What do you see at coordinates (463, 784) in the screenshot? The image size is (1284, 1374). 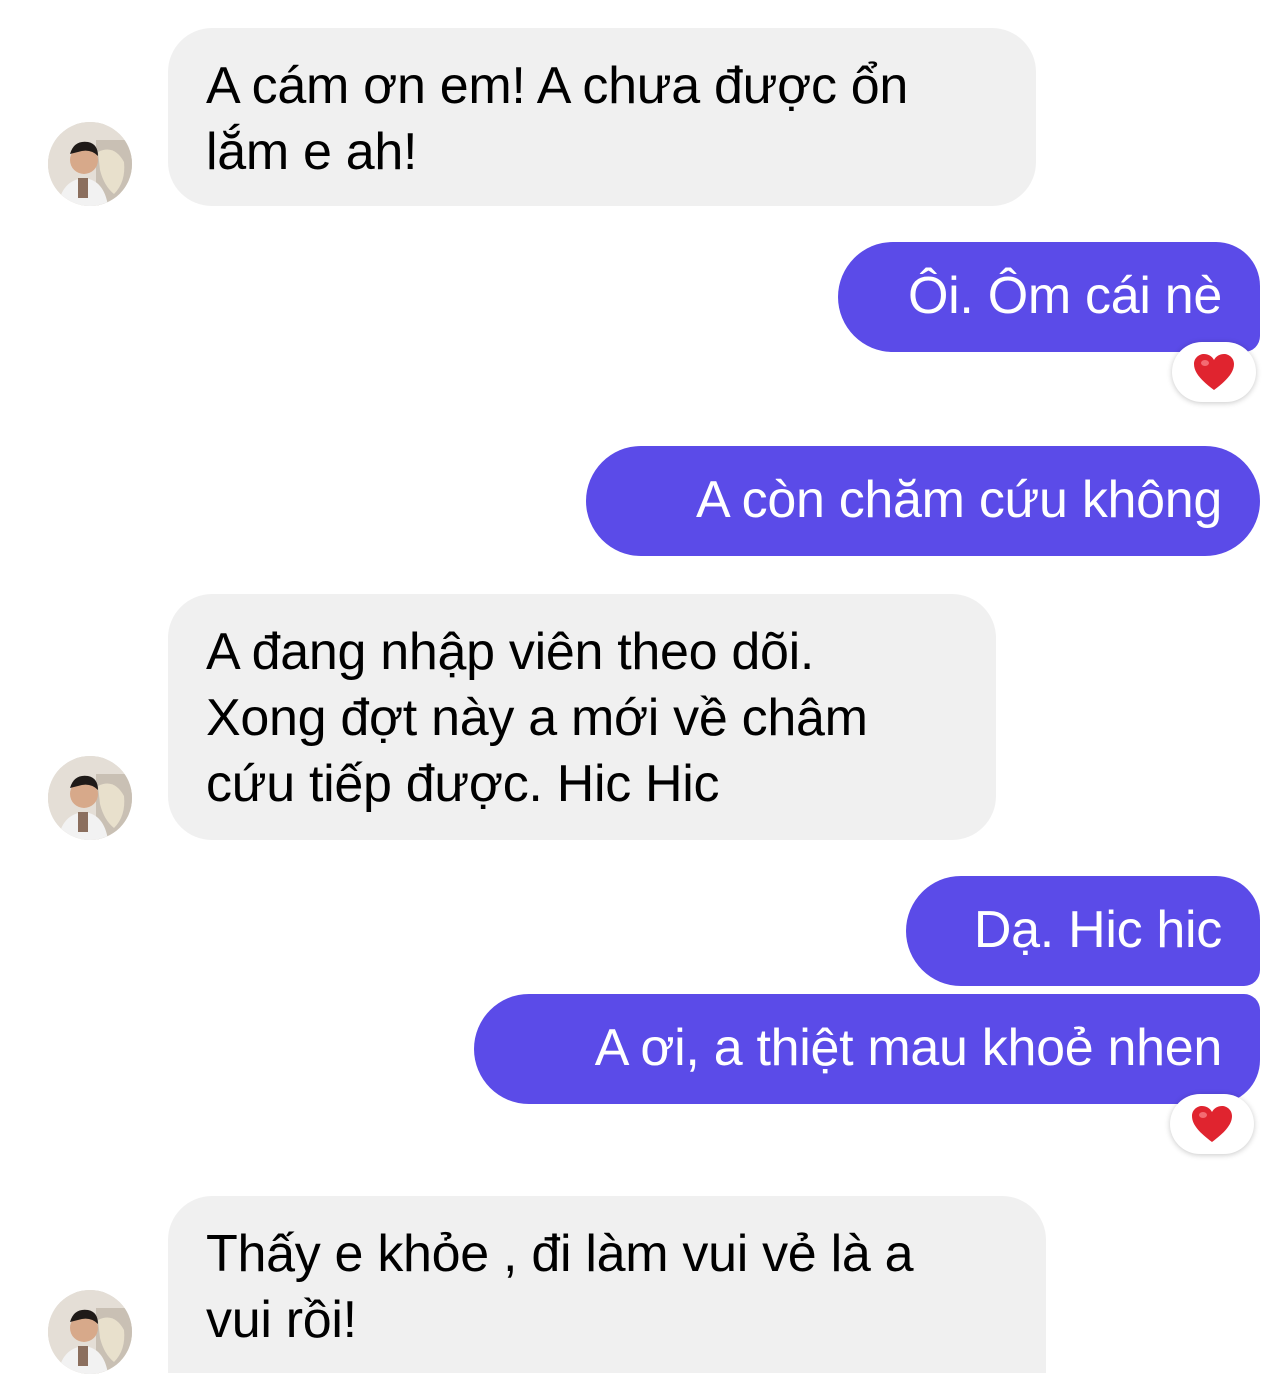 I see `message-text: cứu tiếp được. Hic Hic` at bounding box center [463, 784].